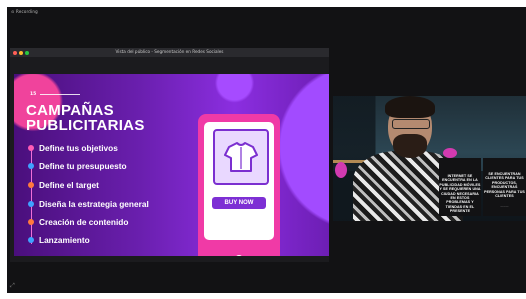 This screenshot has height=299, width=526. I want to click on product-image-frame, so click(241, 157).